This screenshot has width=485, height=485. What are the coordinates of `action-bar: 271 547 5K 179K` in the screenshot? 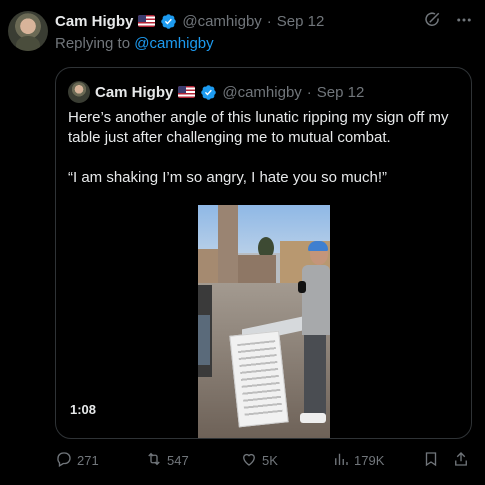 It's located at (265, 460).